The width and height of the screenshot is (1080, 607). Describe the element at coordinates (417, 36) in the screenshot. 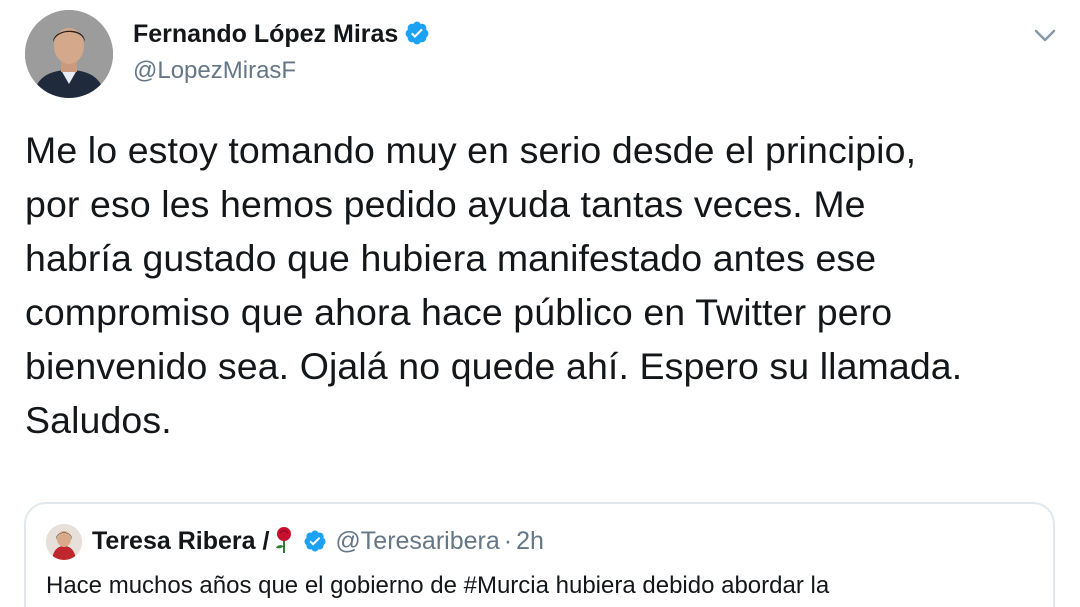

I see `verified-badge-icon` at that location.